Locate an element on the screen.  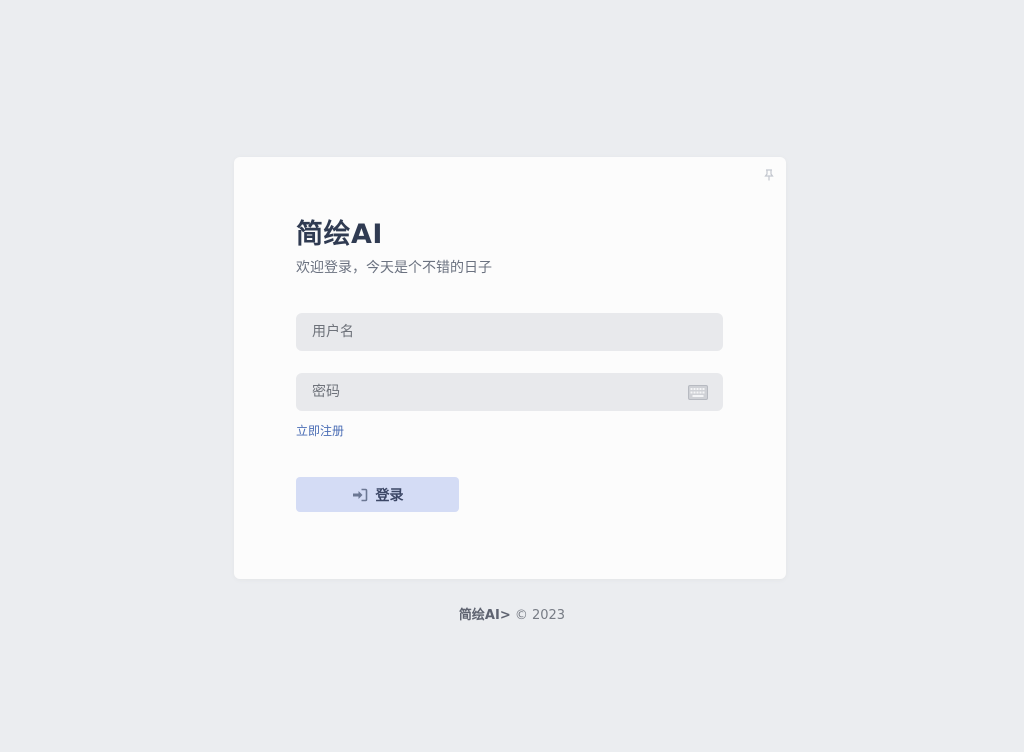
welcome-subtitle: 欢迎登录，今天是个不错的日子 is located at coordinates (394, 268).